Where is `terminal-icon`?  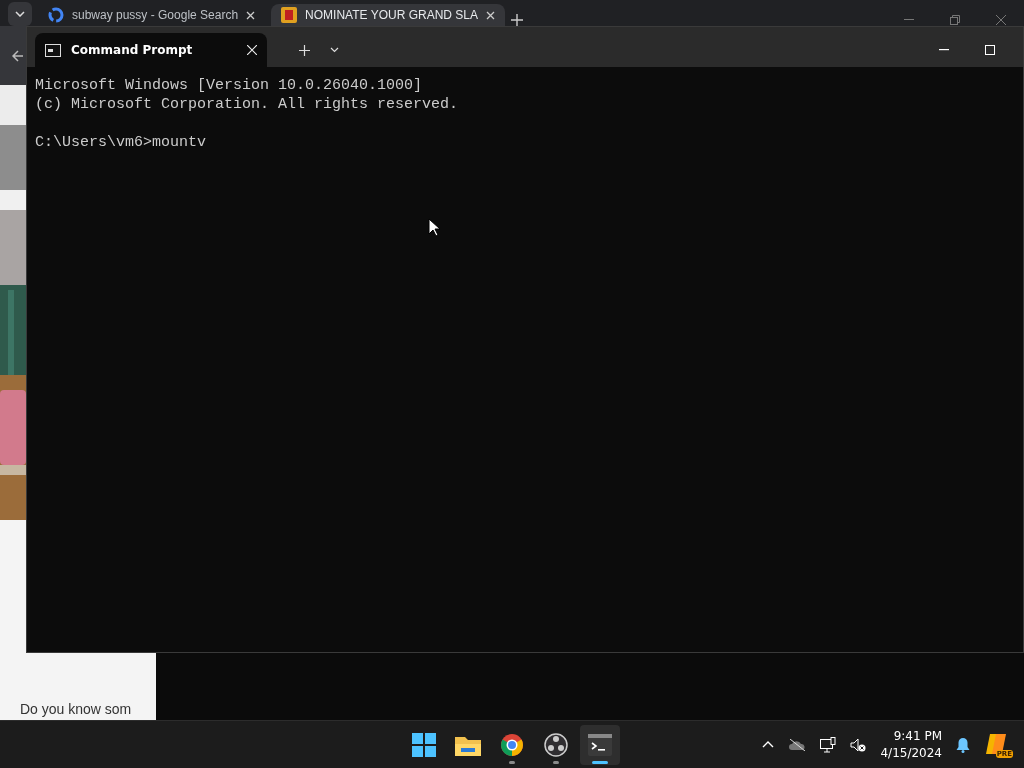
terminal-icon is located at coordinates (600, 744).